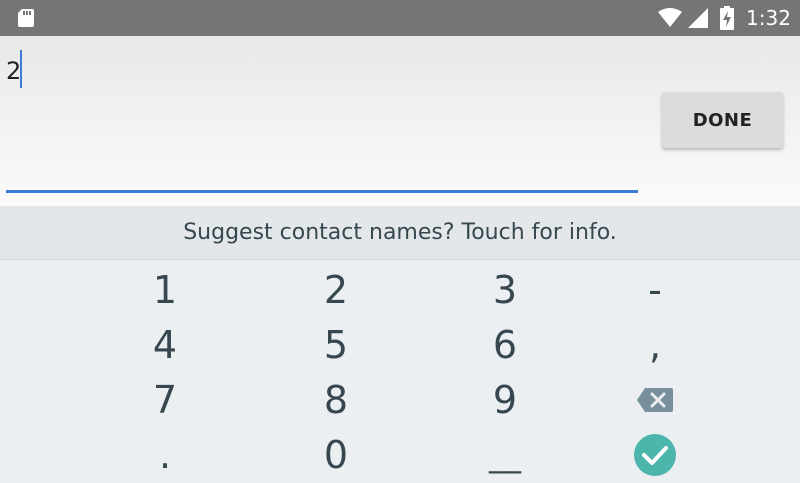  What do you see at coordinates (400, 18) in the screenshot?
I see `status-bar: 1:32` at bounding box center [400, 18].